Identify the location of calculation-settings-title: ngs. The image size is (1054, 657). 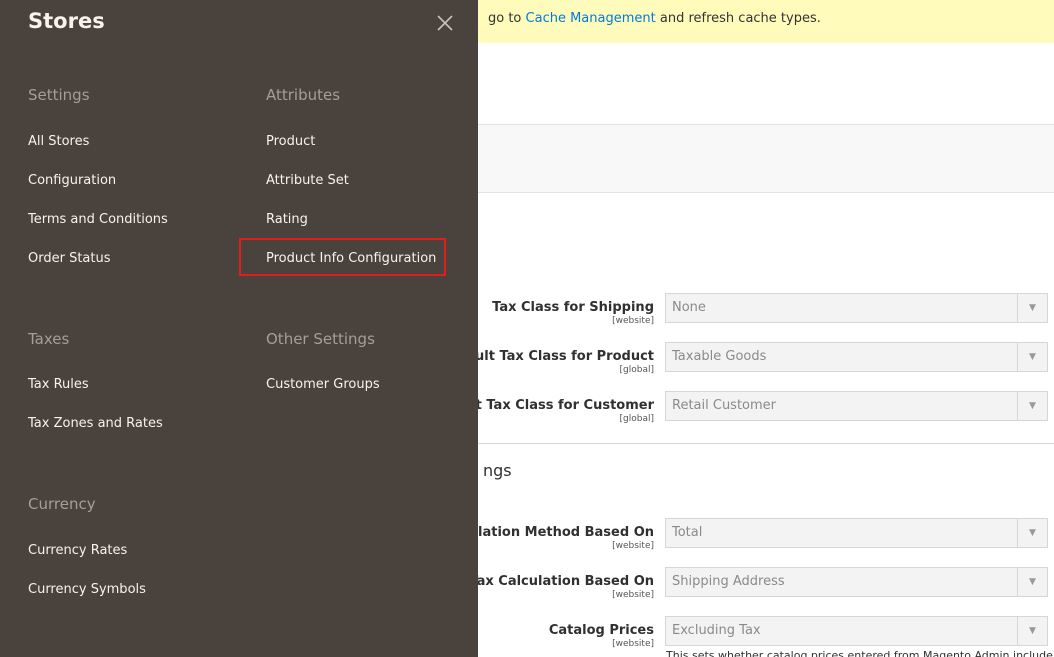
(497, 470).